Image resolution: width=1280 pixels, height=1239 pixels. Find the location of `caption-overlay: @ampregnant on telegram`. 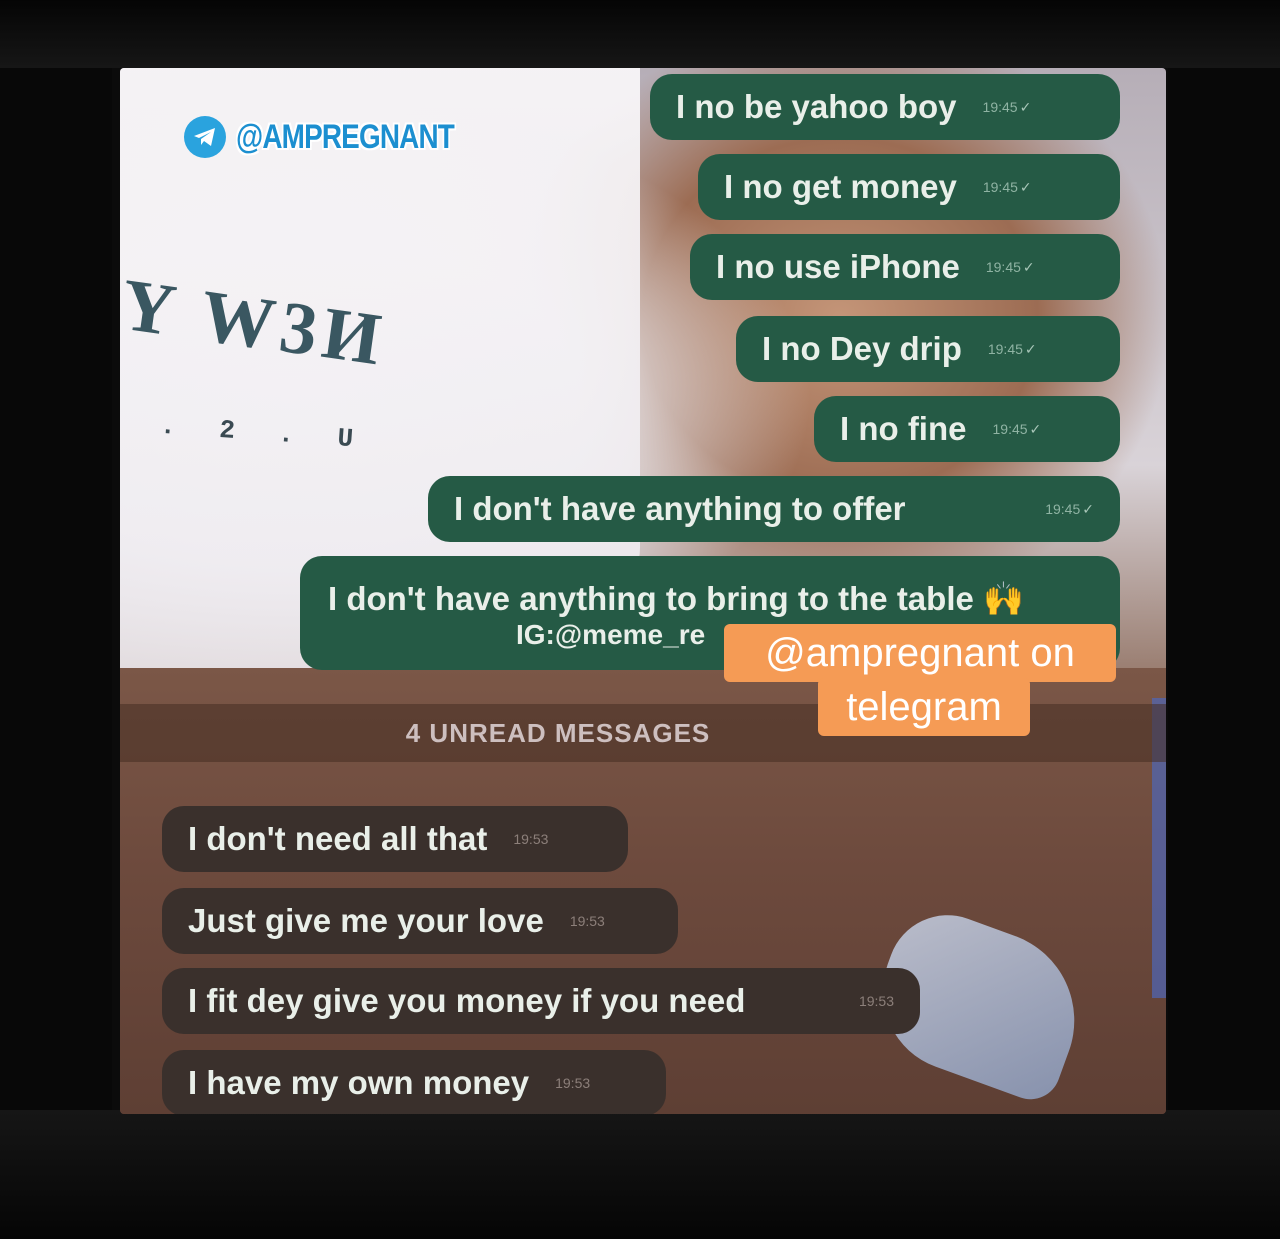

caption-overlay: @ampregnant on telegram is located at coordinates (920, 680).